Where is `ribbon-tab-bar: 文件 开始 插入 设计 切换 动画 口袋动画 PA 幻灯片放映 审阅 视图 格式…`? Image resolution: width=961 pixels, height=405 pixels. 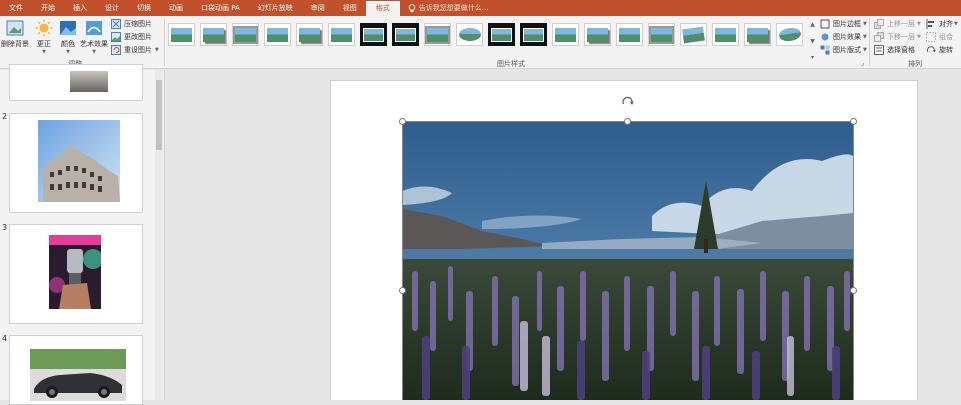 ribbon-tab-bar: 文件 开始 插入 设计 切换 动画 口袋动画 PA 幻灯片放映 审阅 视图 格式… is located at coordinates (480, 8).